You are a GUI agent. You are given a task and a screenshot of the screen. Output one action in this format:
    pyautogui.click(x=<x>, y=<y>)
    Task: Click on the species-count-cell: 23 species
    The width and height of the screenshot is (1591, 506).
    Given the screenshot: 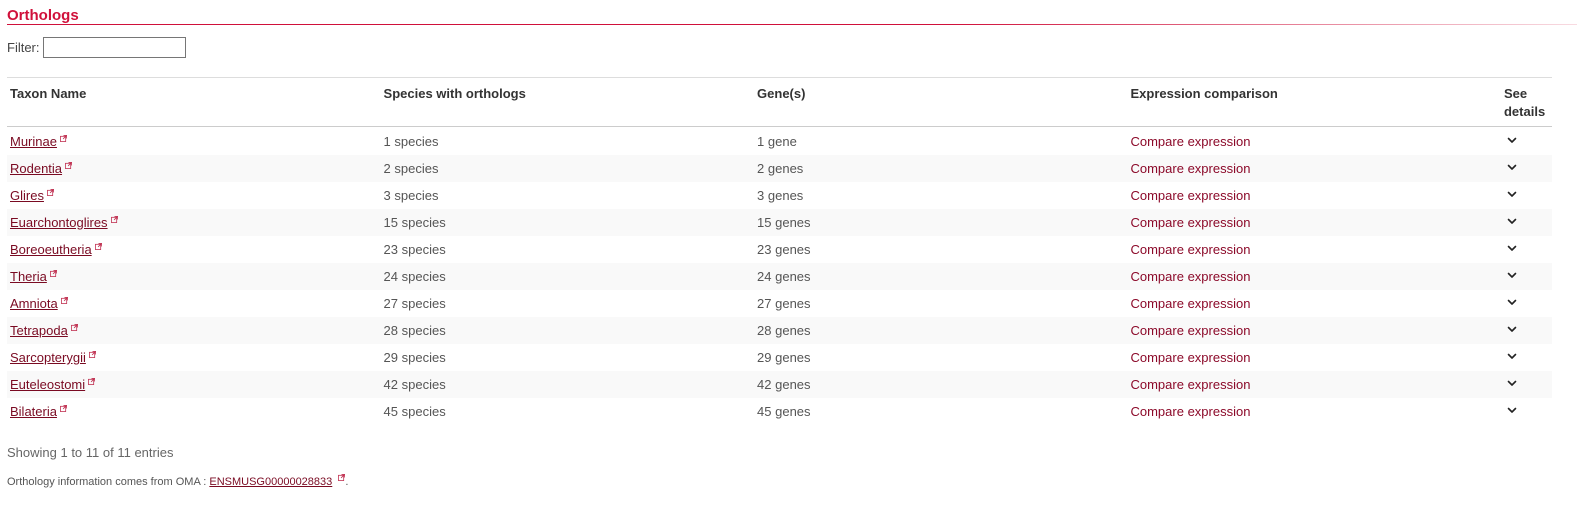 What is the action you would take?
    pyautogui.click(x=414, y=249)
    